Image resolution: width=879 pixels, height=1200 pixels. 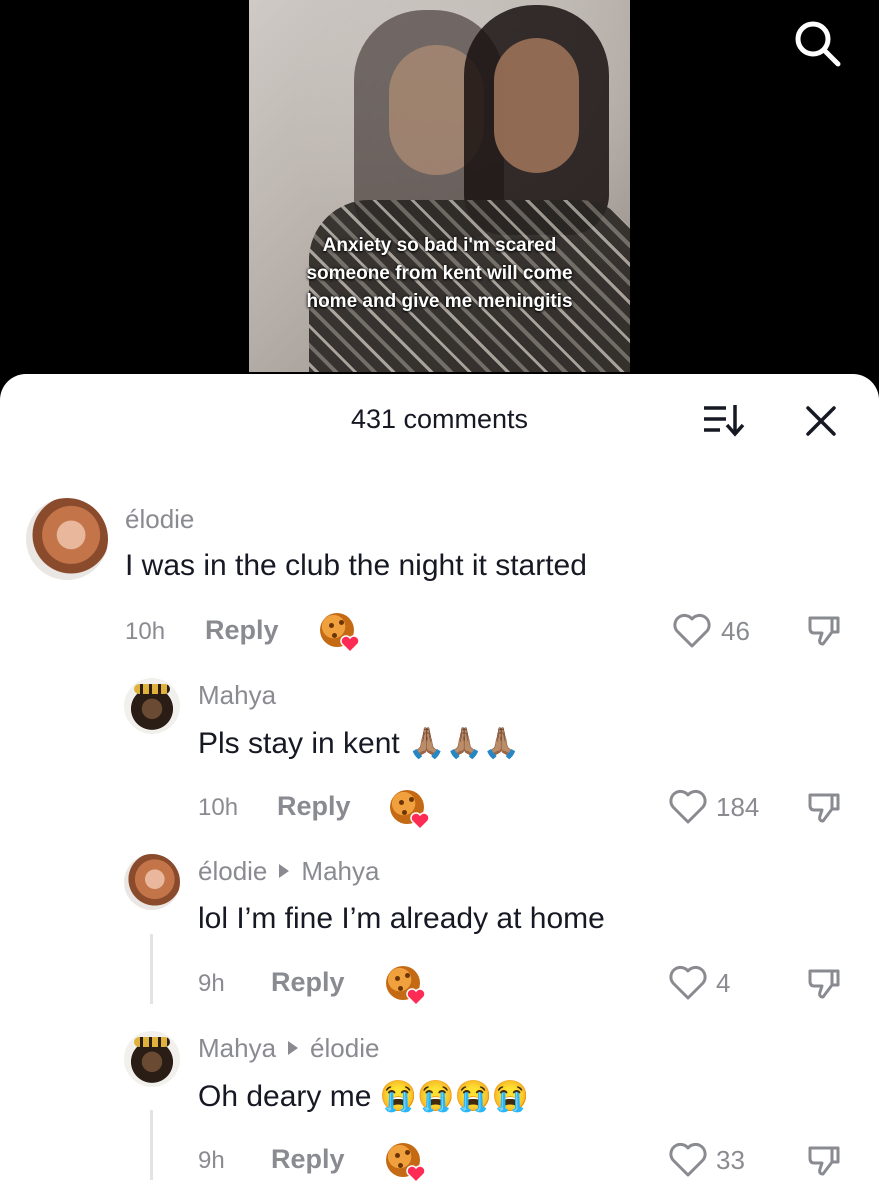 I want to click on comment-author: Mahya, so click(x=237, y=1048).